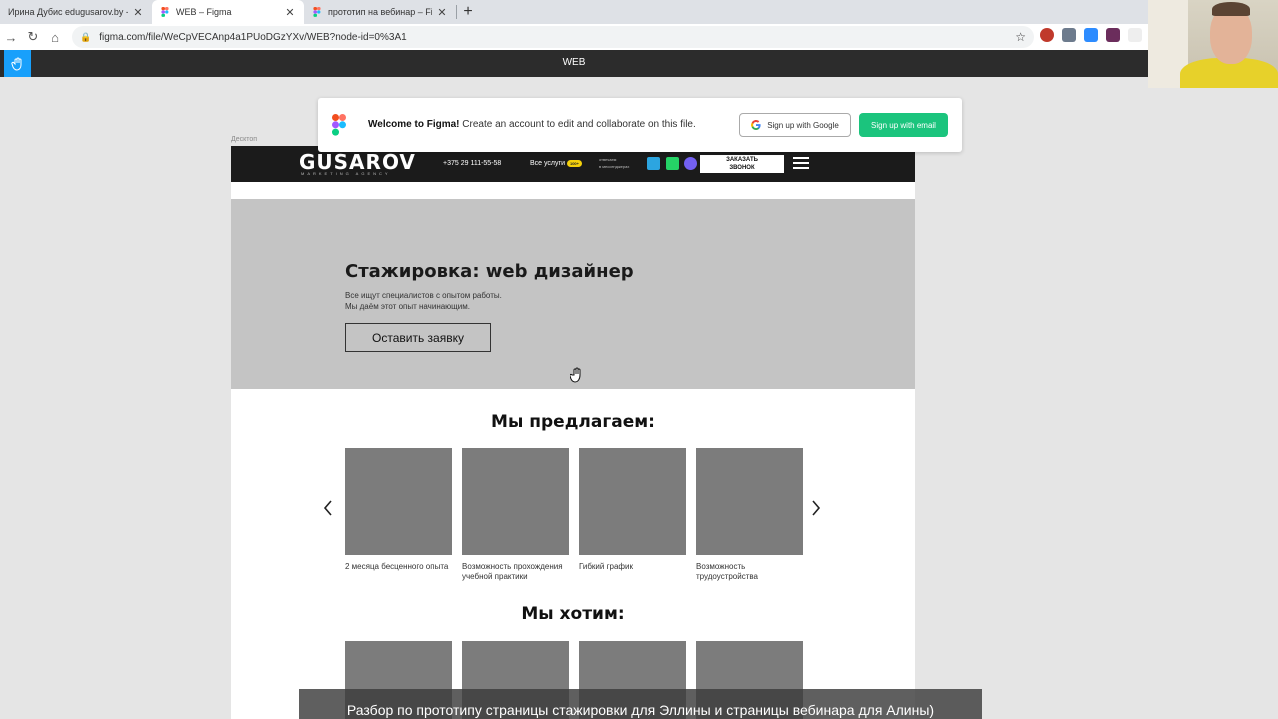 The image size is (1278, 719). Describe the element at coordinates (803, 125) in the screenshot. I see `google-button-label: Sign up with Google` at that location.